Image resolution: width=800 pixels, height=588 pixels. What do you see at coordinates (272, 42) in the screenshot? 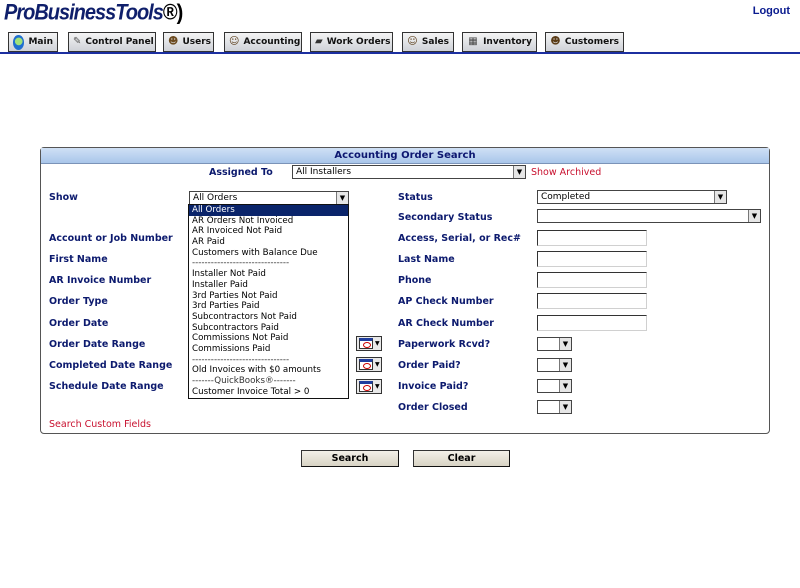
I see `tab-label: Accounting` at bounding box center [272, 42].